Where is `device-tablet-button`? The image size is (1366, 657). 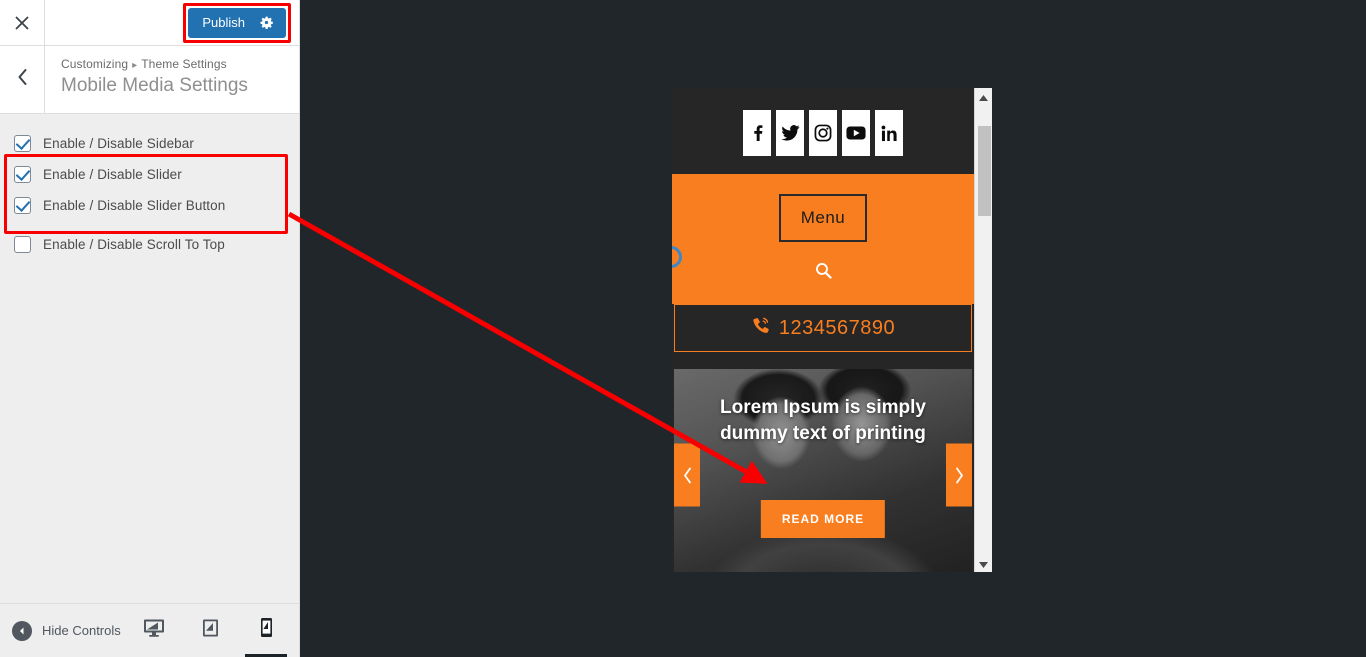
device-tablet-button is located at coordinates (210, 630).